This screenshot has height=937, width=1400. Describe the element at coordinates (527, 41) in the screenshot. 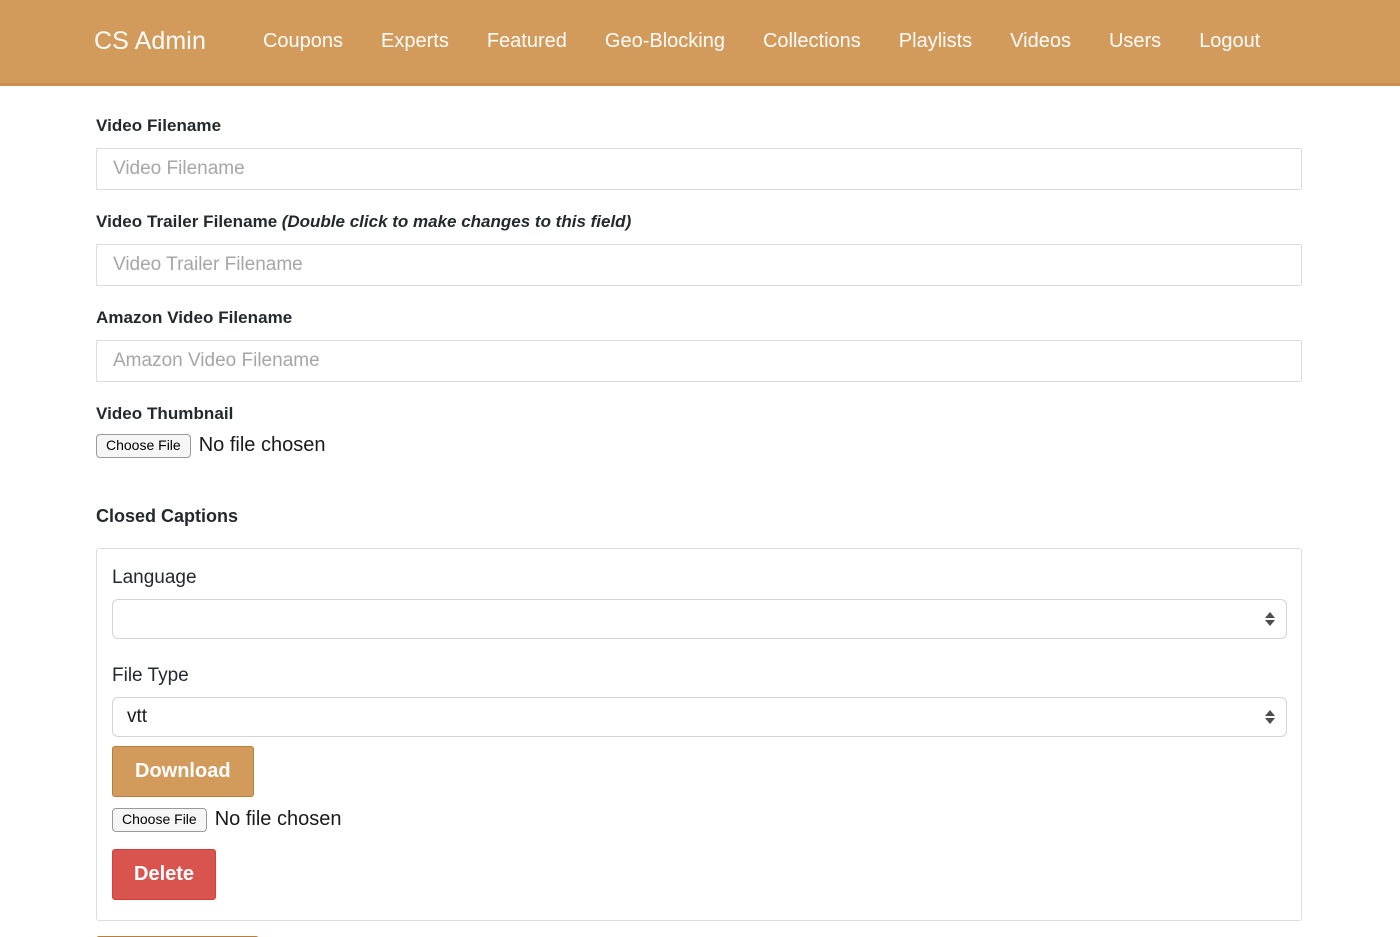

I see `nav-link-featured: Featured` at that location.